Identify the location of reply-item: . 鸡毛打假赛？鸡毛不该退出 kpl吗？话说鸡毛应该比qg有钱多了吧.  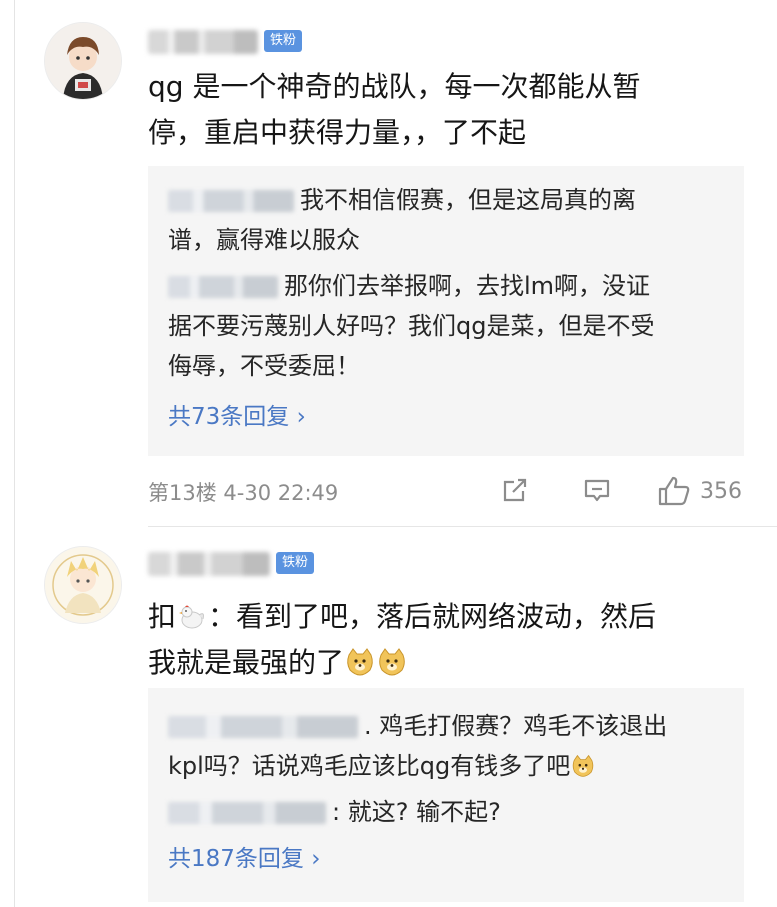
(448, 746).